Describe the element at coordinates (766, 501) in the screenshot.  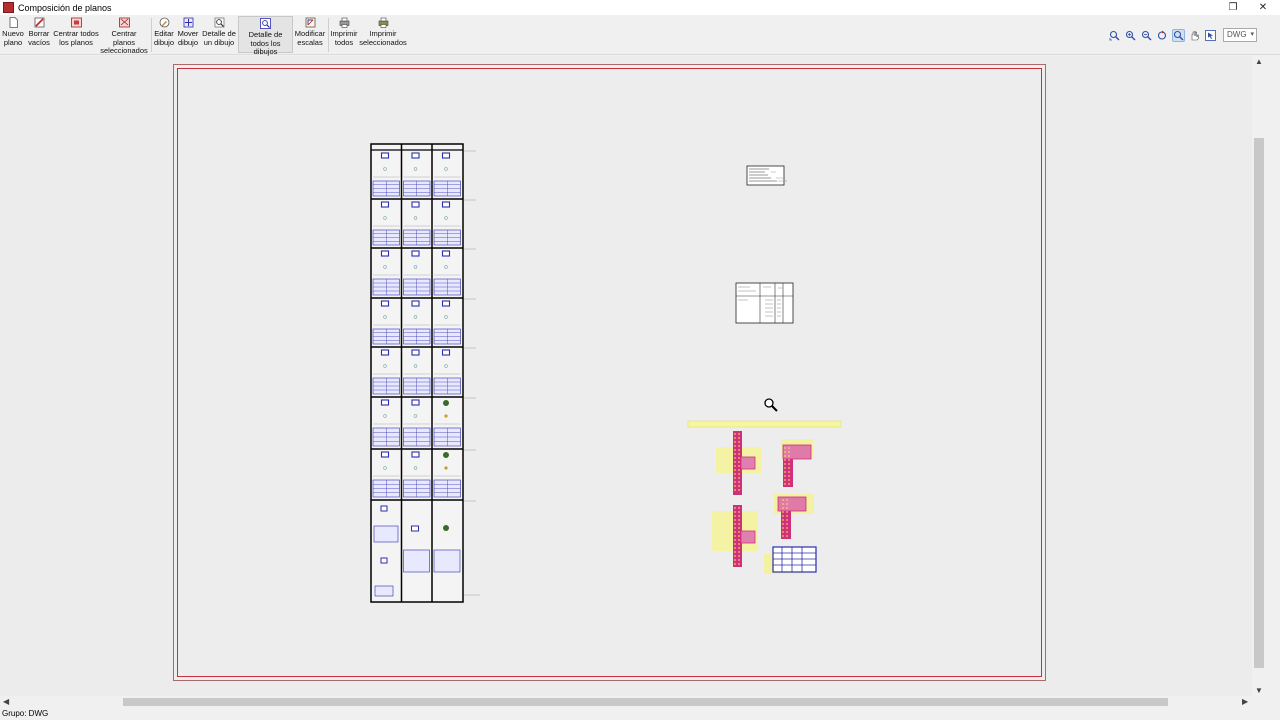
I see `rebar-detail-drawing` at that location.